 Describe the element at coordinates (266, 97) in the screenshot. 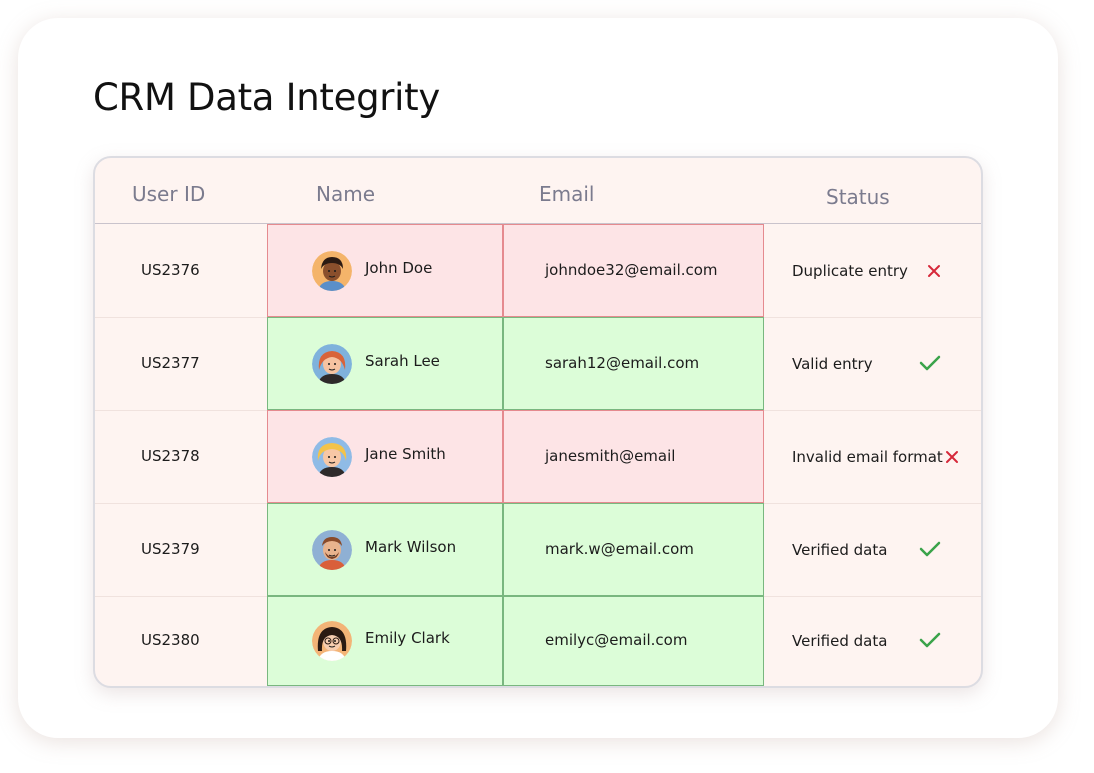

I see `page-title: CRM Data Integrity` at that location.